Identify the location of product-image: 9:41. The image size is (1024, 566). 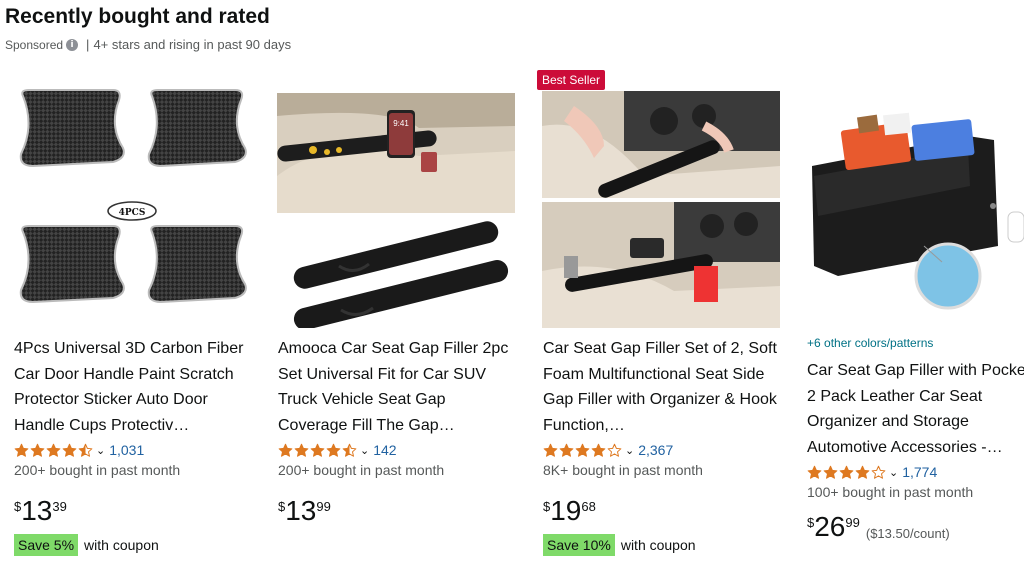
(396, 197).